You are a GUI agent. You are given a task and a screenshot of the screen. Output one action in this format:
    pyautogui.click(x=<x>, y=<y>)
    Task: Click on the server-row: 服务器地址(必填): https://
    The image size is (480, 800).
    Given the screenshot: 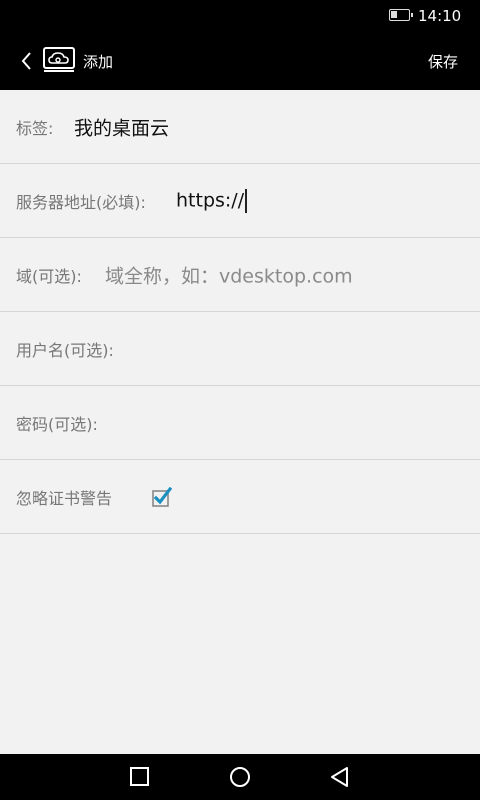 What is the action you would take?
    pyautogui.click(x=240, y=201)
    